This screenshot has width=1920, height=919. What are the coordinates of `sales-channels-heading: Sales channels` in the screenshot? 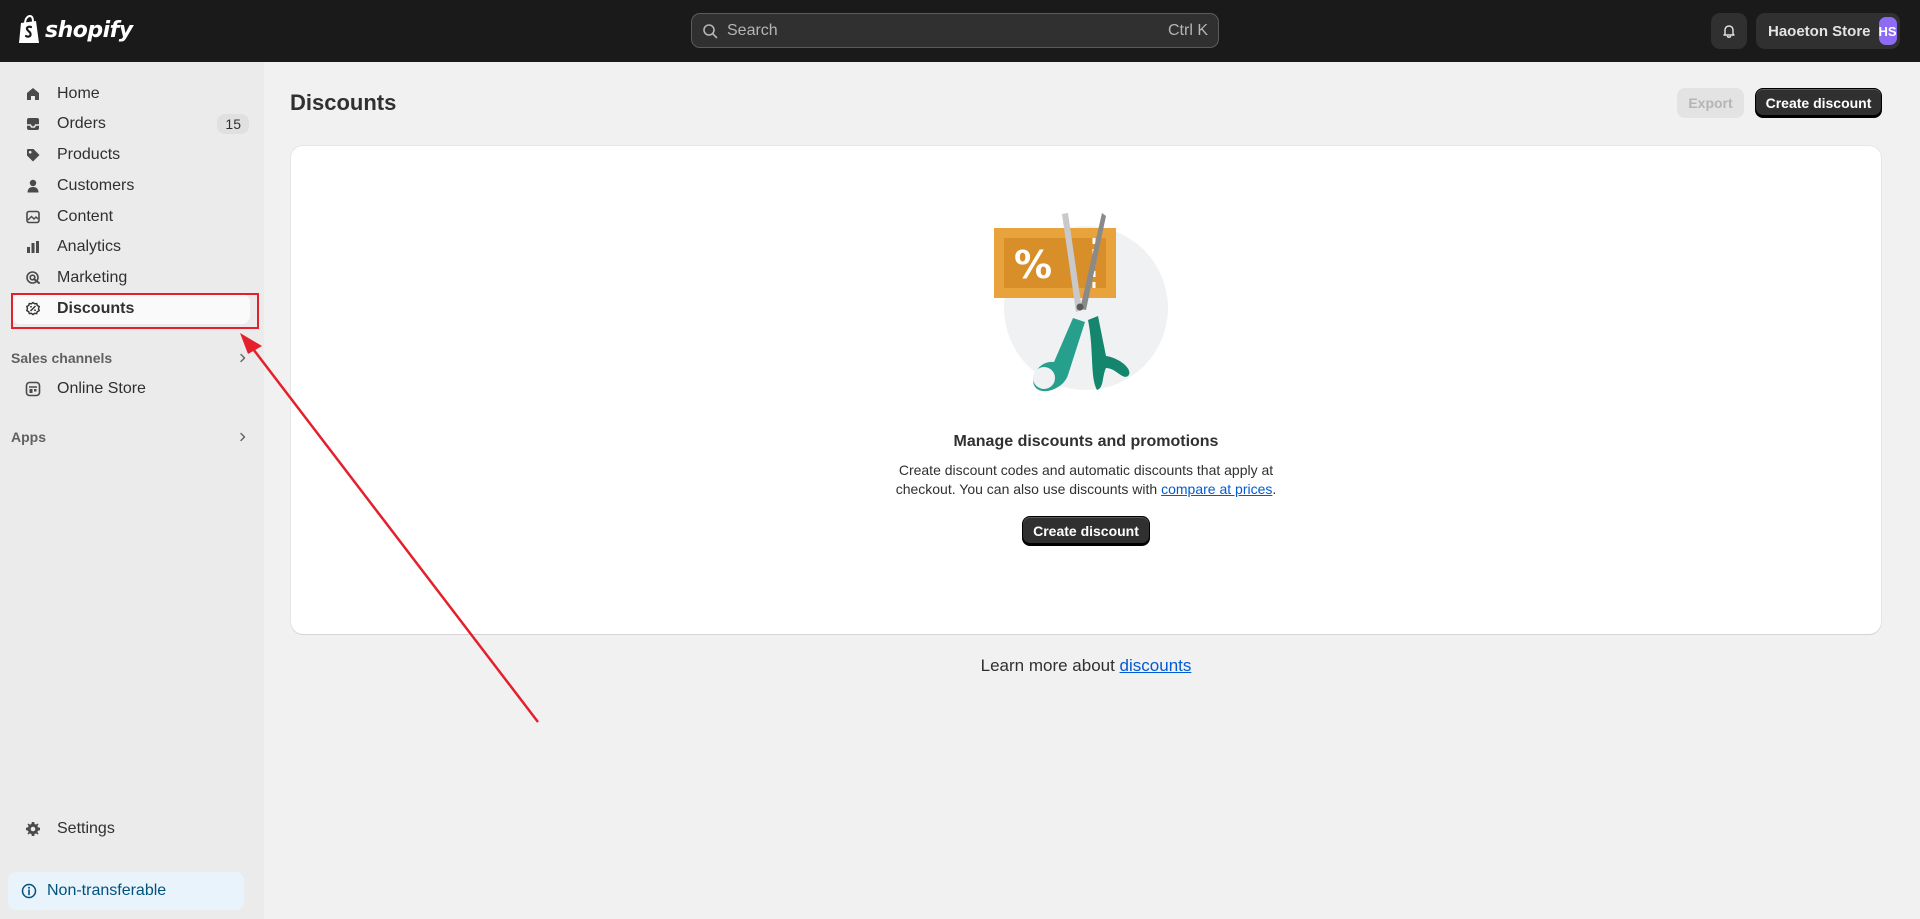 It's located at (130, 358).